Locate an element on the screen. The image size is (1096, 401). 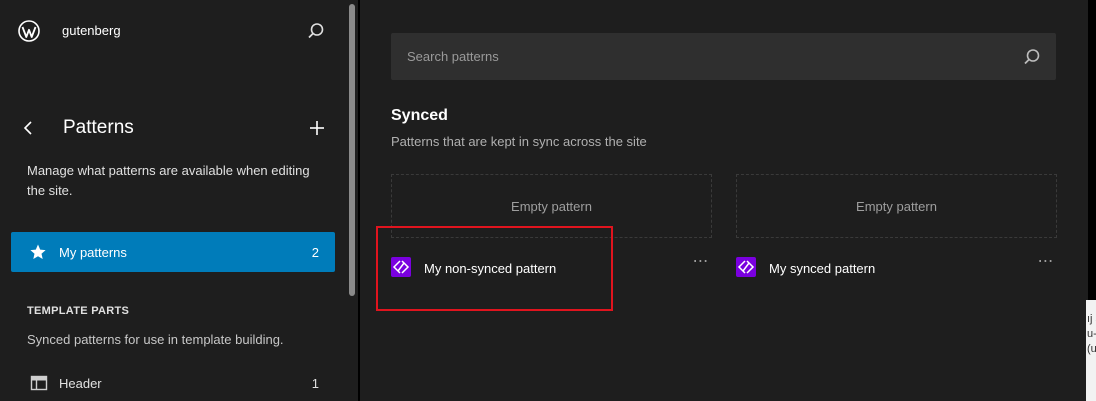
pattern-card: Empty pattern My synced pattern ⋯ is located at coordinates (896, 230).